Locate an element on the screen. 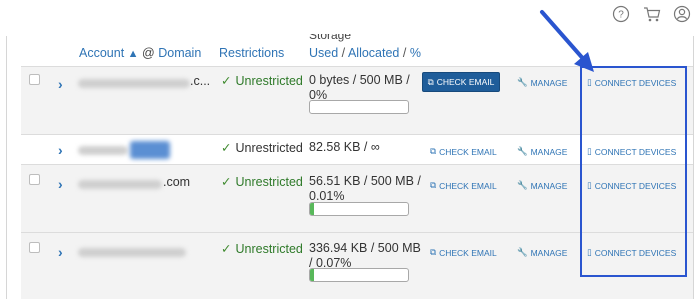  storage-header: Used / Allocated / % is located at coordinates (365, 53).